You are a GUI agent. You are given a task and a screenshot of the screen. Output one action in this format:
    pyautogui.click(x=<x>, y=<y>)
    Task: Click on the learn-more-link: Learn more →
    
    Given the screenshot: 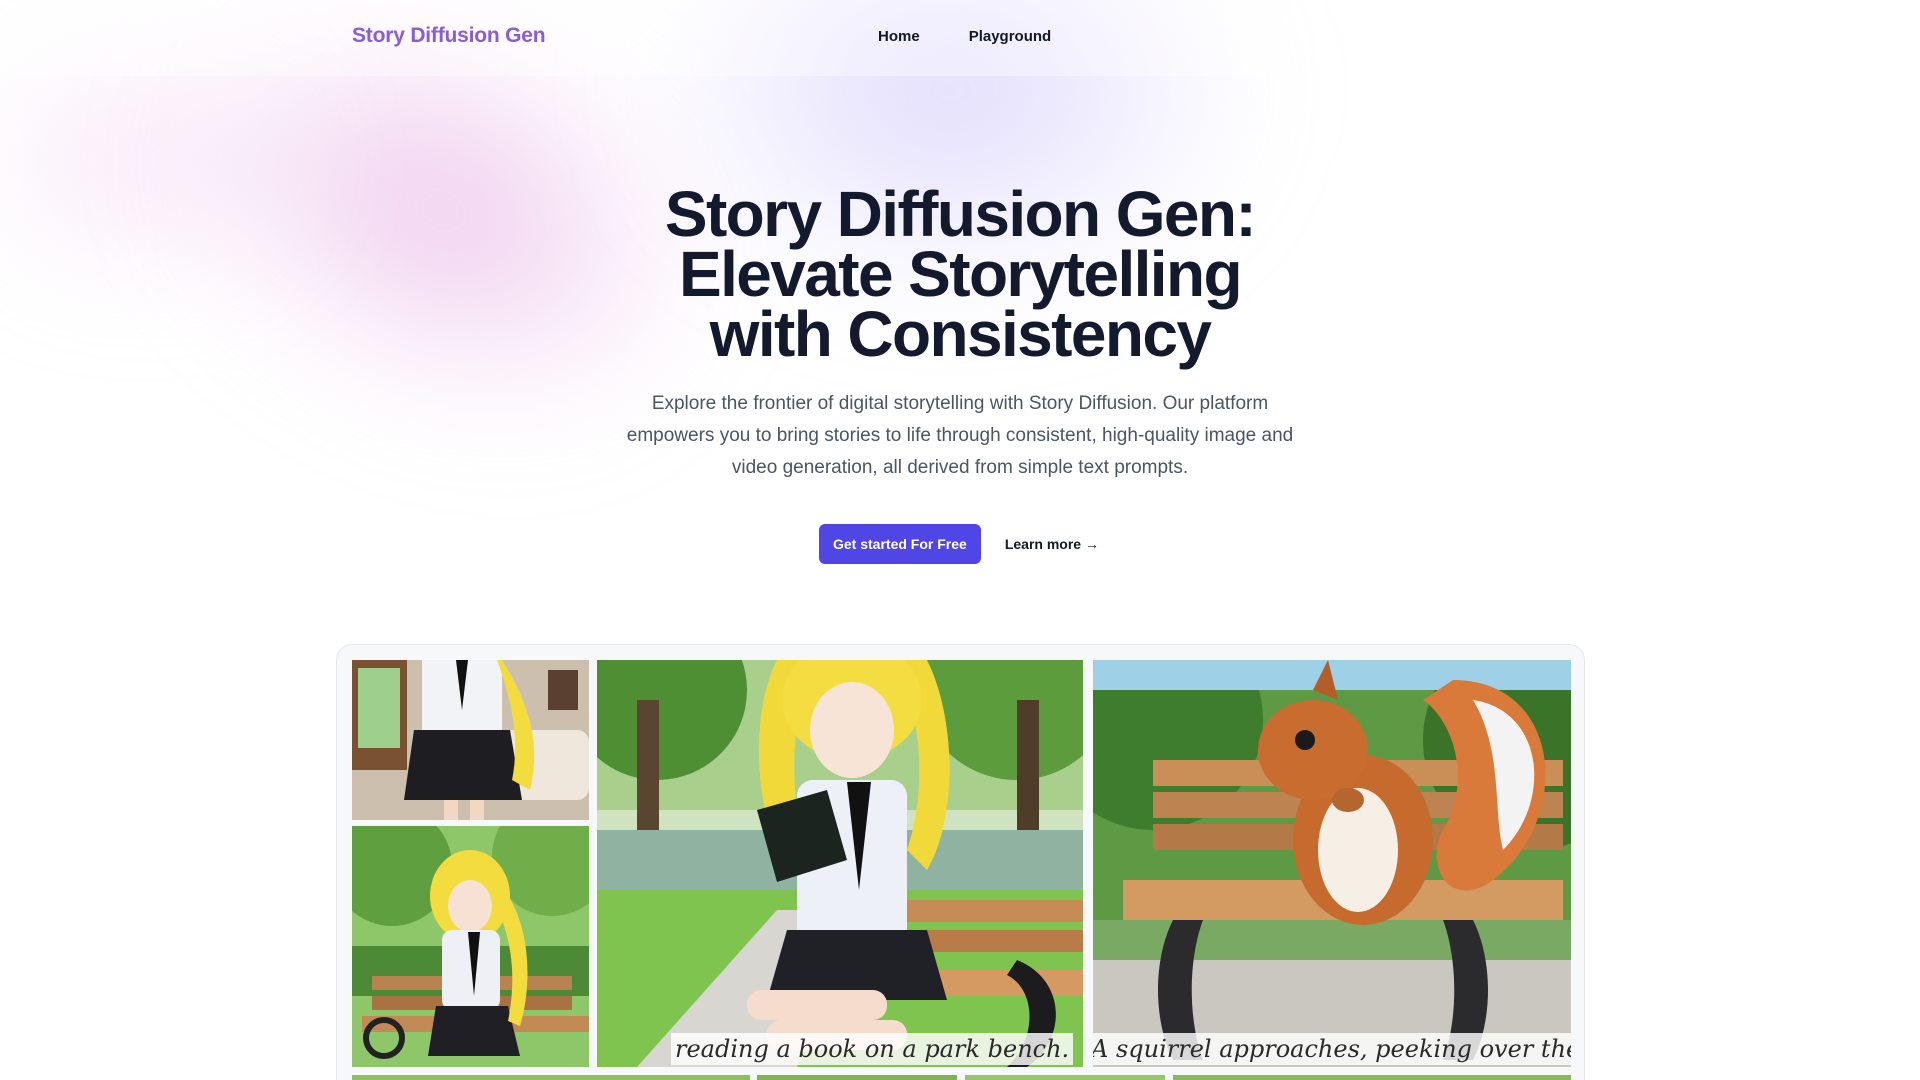 What is the action you would take?
    pyautogui.click(x=1052, y=544)
    